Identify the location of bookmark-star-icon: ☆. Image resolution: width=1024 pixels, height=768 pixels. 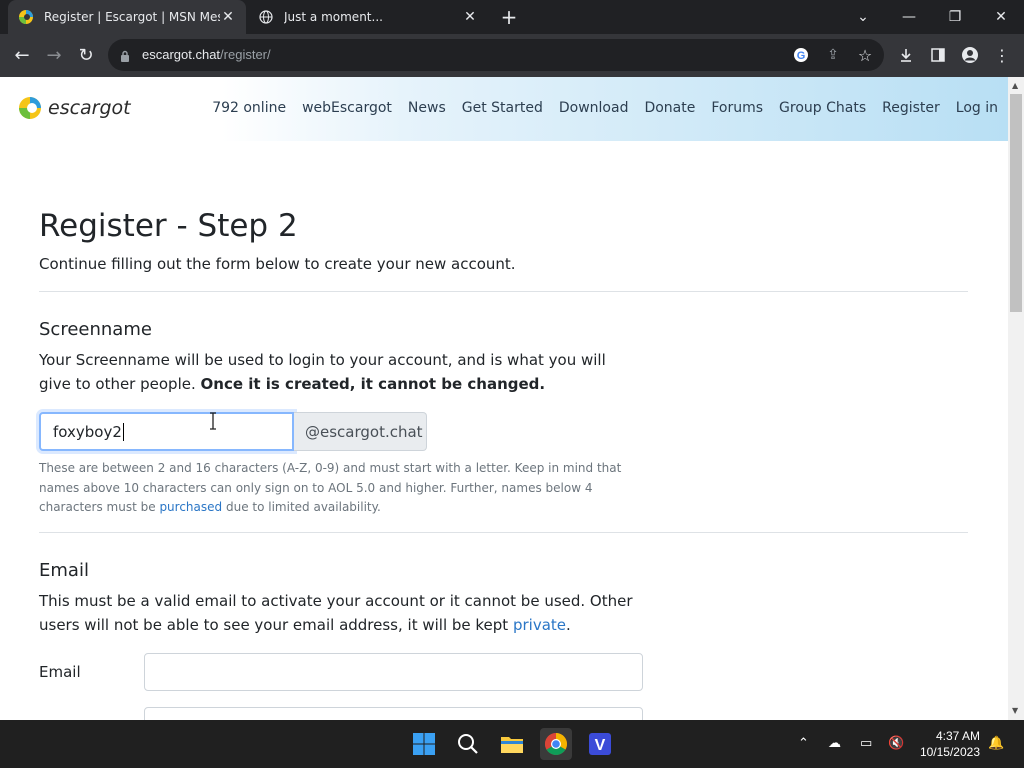
(865, 55).